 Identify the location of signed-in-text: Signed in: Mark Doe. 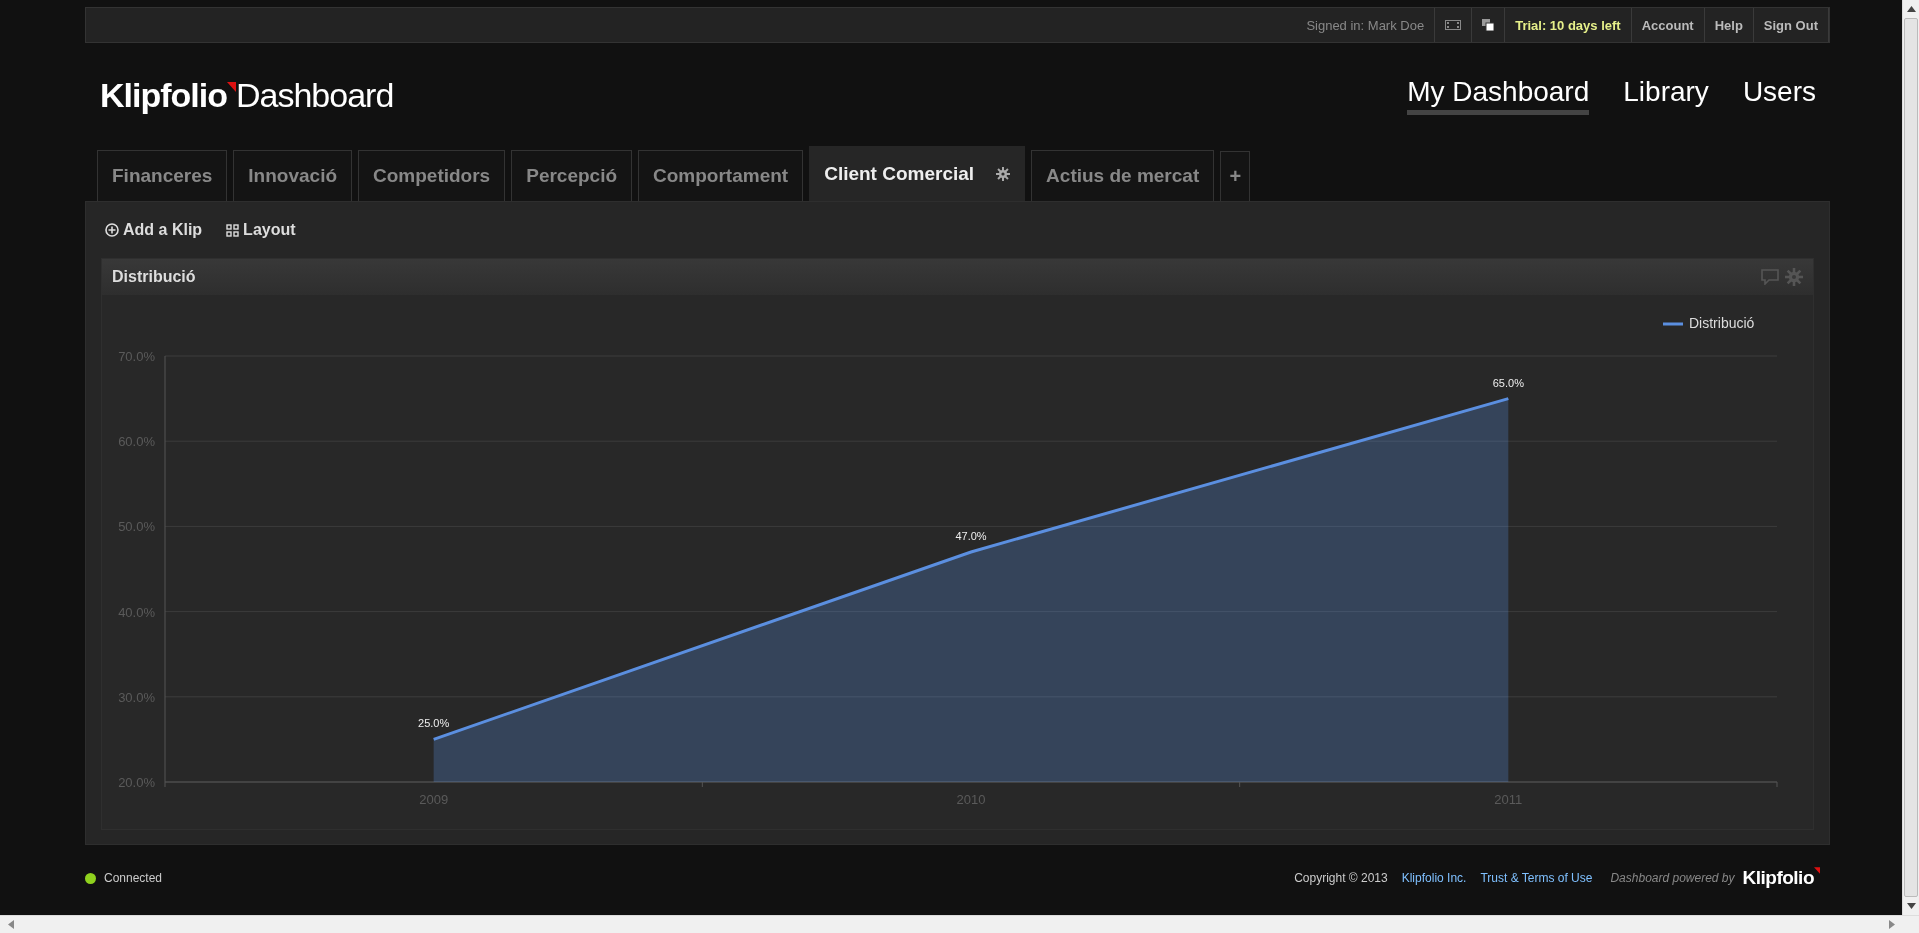
(1365, 25).